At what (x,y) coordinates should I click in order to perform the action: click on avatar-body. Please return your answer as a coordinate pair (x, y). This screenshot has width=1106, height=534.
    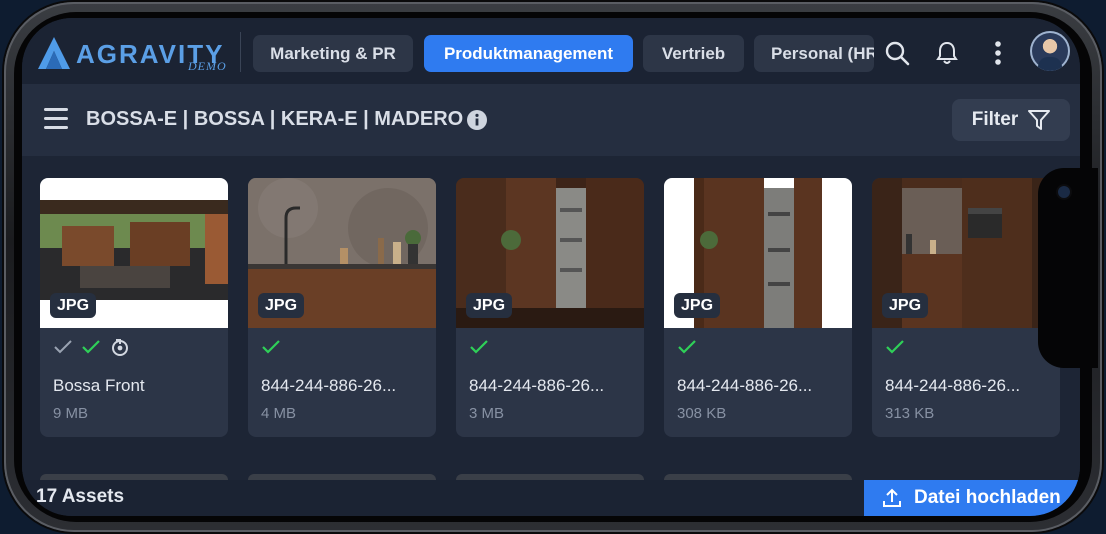
    Looking at the image, I should click on (1050, 64).